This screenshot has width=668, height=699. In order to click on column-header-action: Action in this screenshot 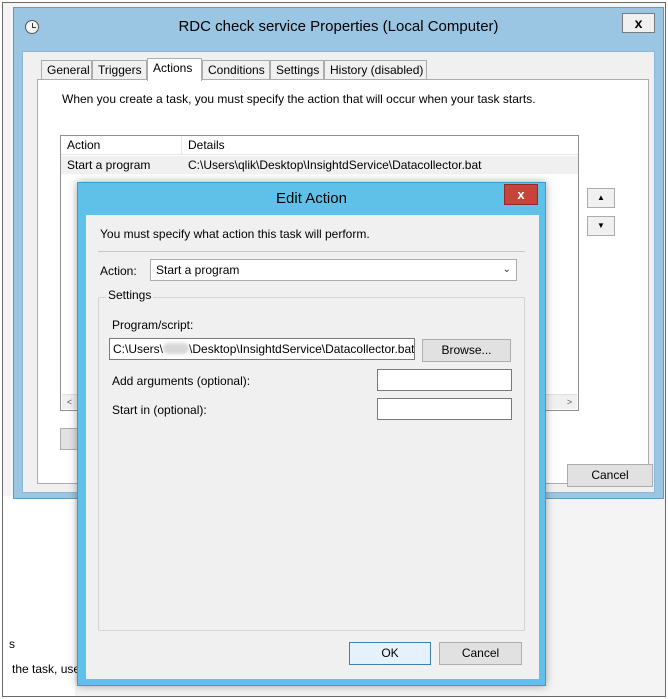, I will do `click(121, 145)`.